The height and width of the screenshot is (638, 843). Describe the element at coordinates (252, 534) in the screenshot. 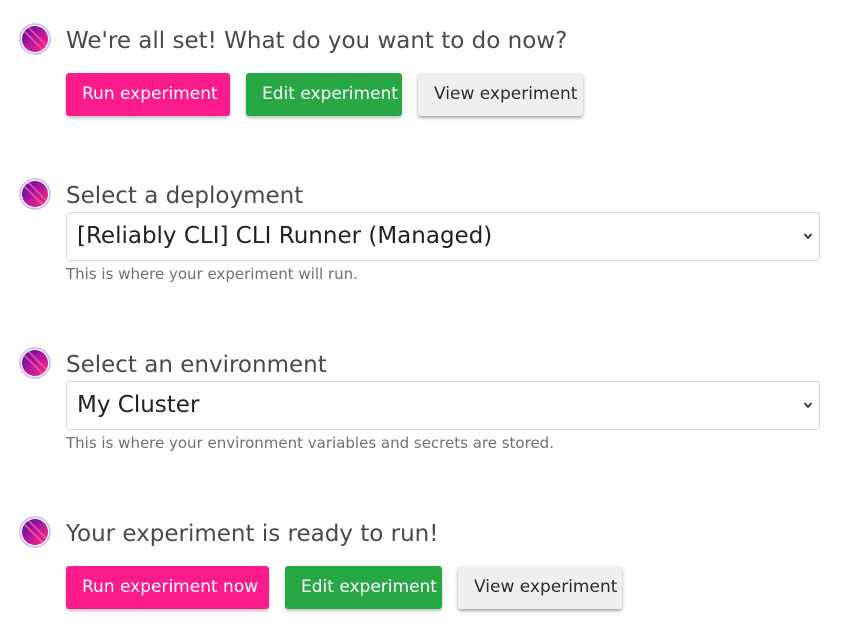

I see `step-heading: Your experiment is ready to run!` at that location.